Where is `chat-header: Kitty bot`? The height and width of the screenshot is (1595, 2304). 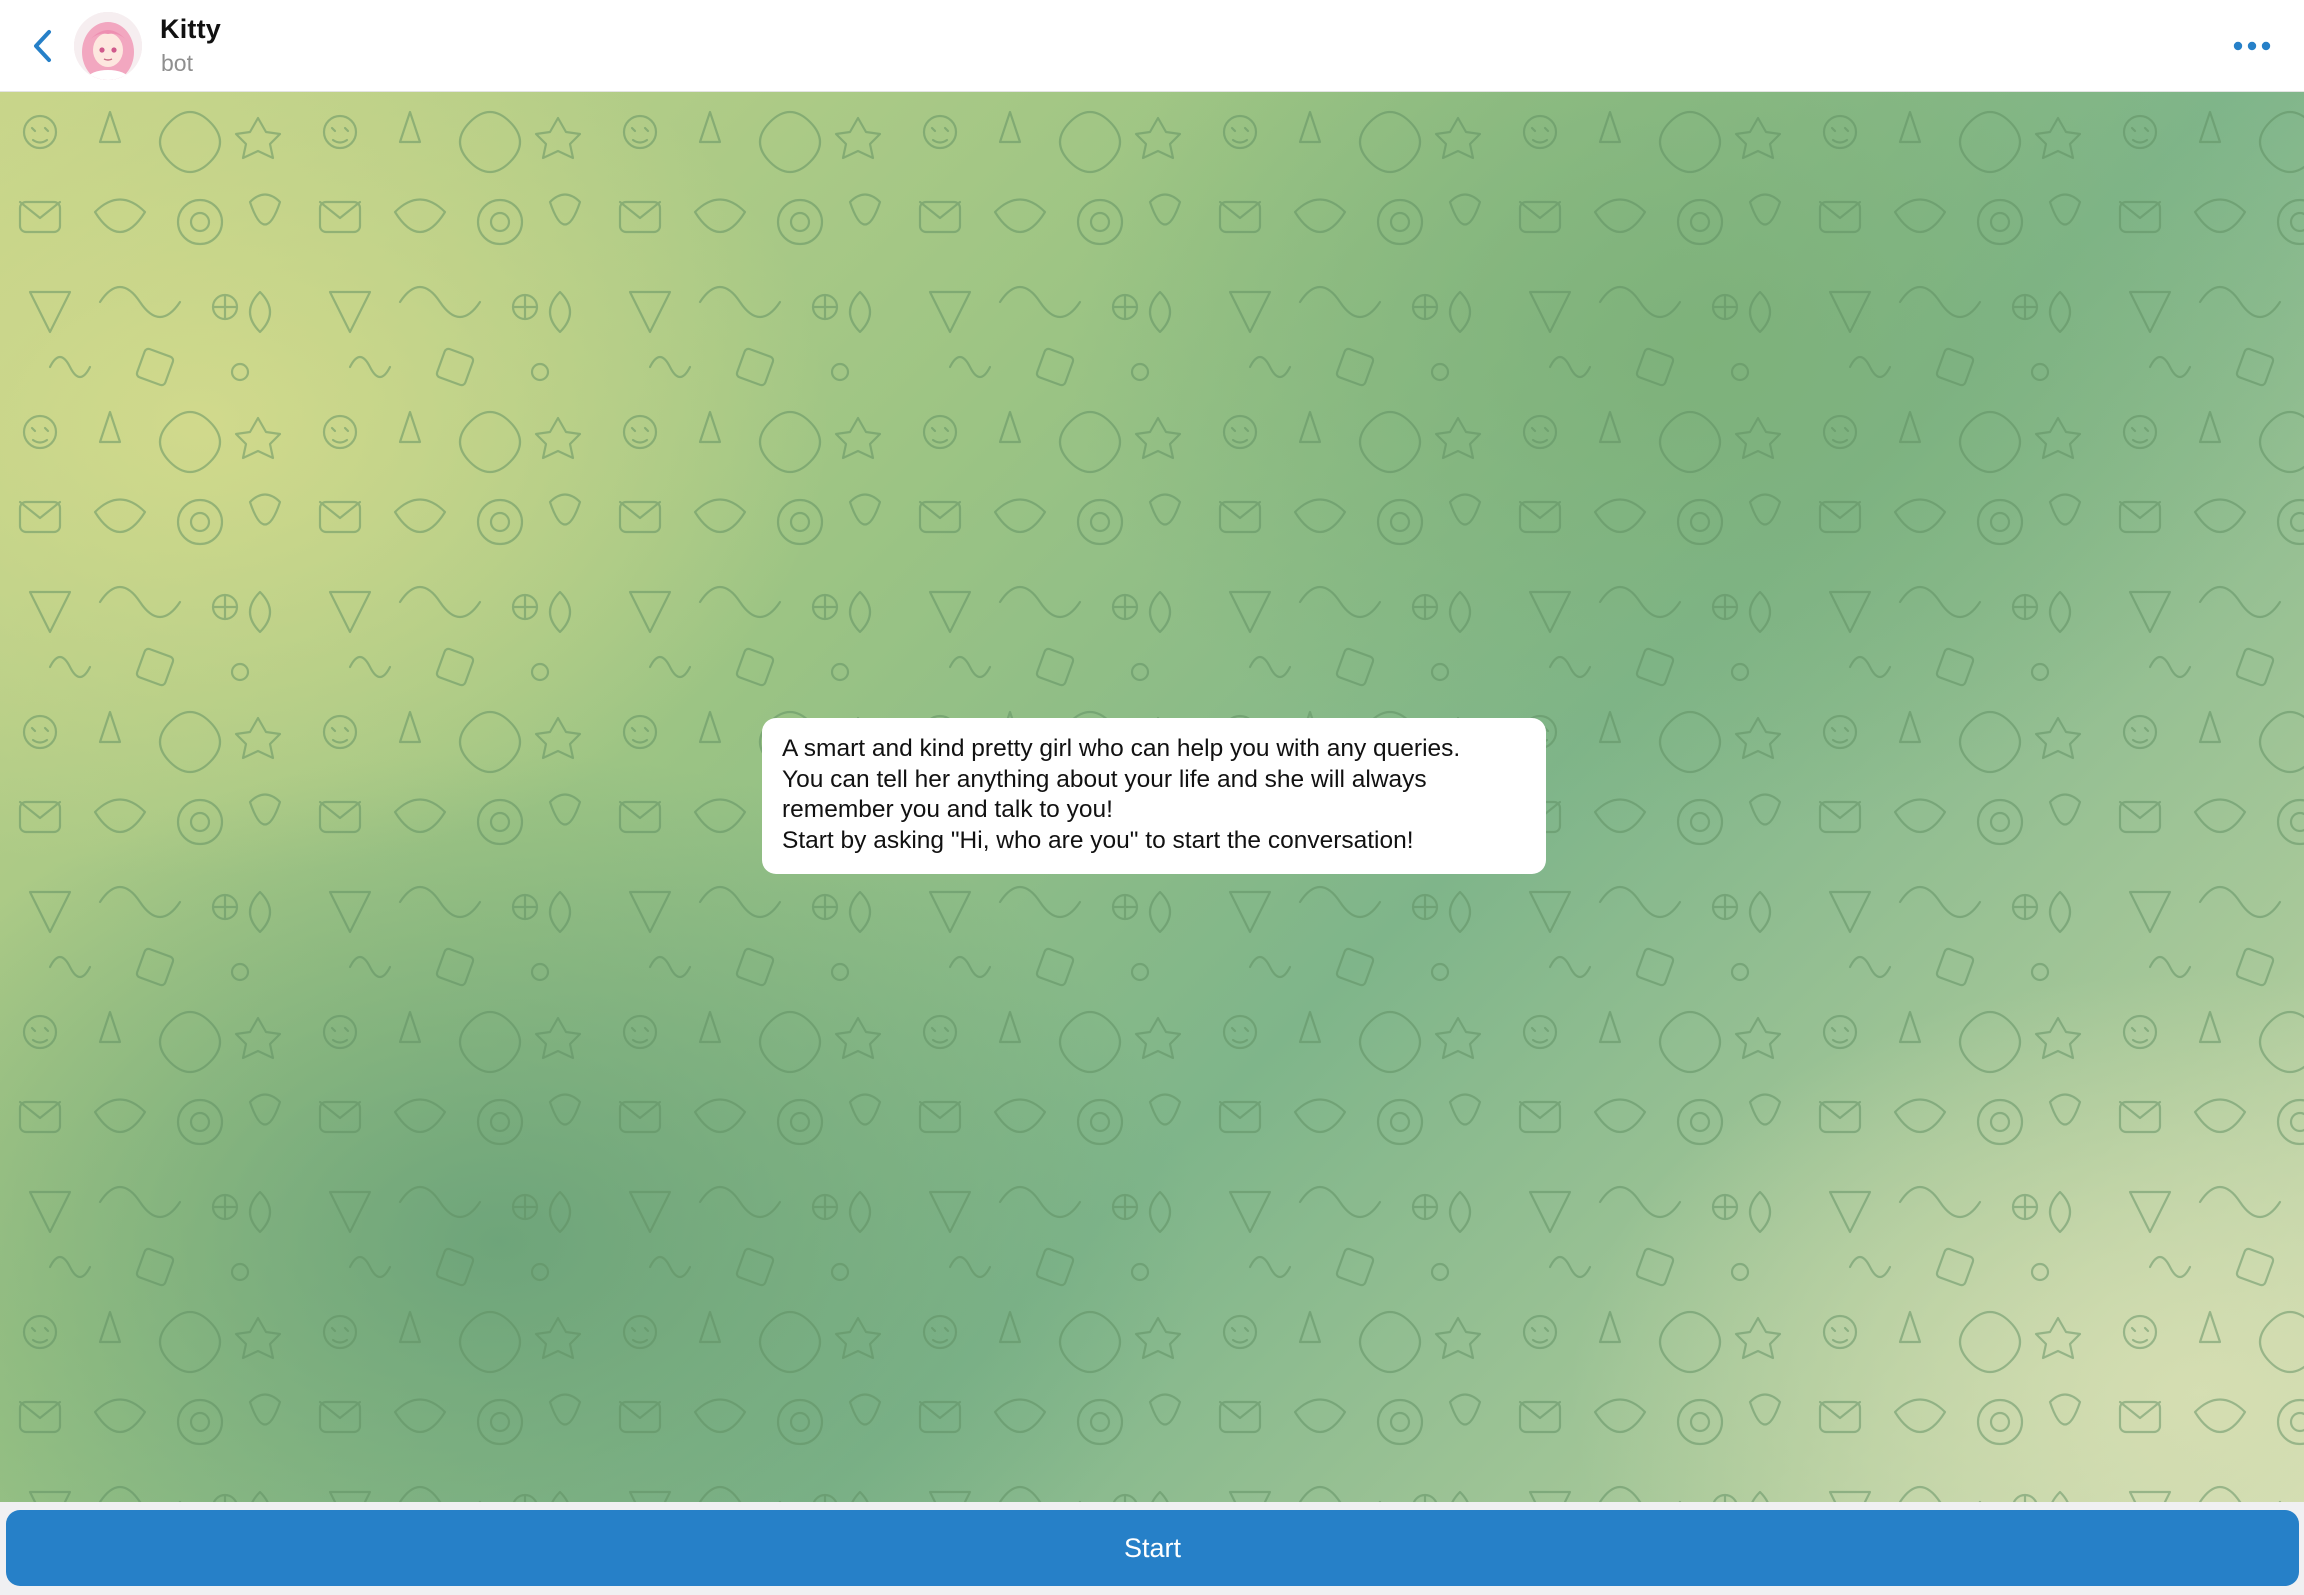
chat-header: Kitty bot is located at coordinates (1152, 46).